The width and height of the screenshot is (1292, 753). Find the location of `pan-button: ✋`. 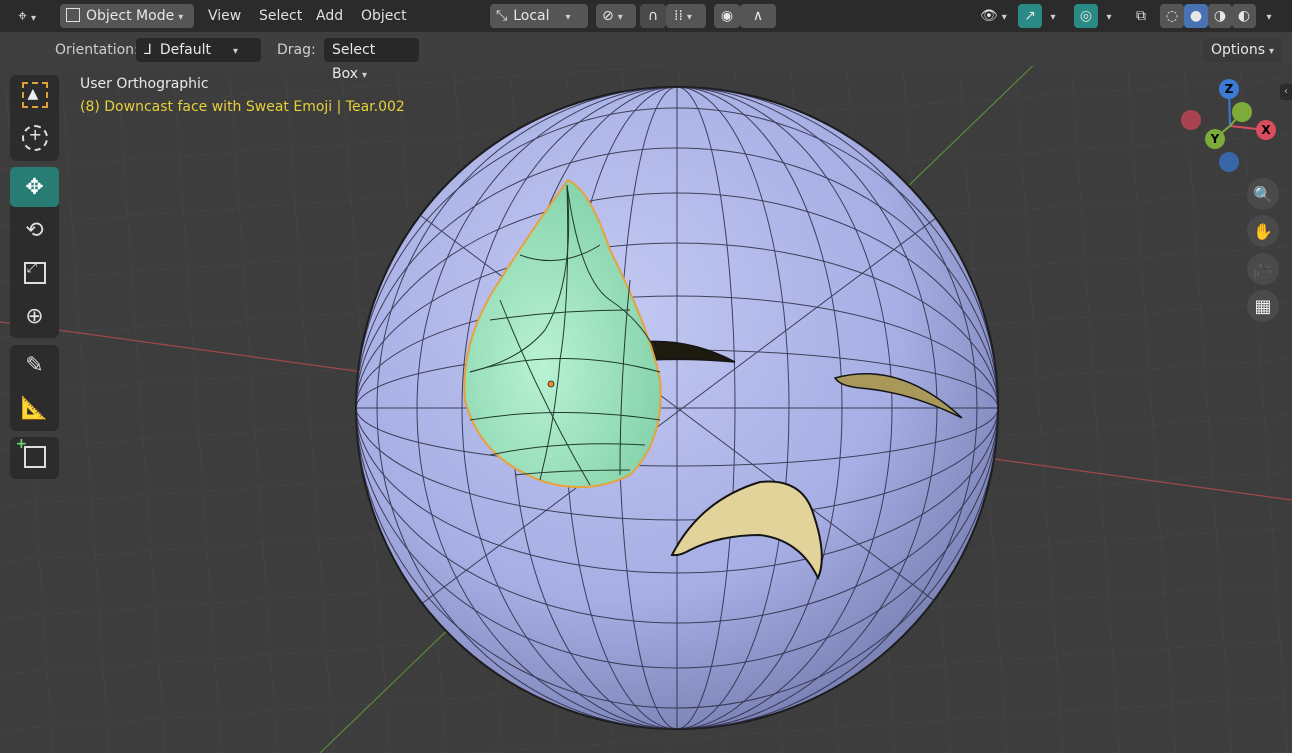

pan-button: ✋ is located at coordinates (1263, 231).